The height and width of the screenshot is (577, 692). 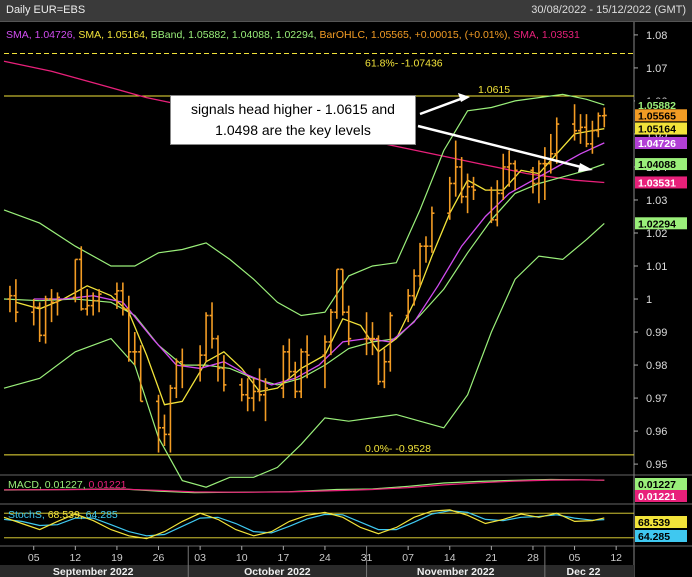 What do you see at coordinates (656, 267) in the screenshot?
I see `y-tick-label: 1.01` at bounding box center [656, 267].